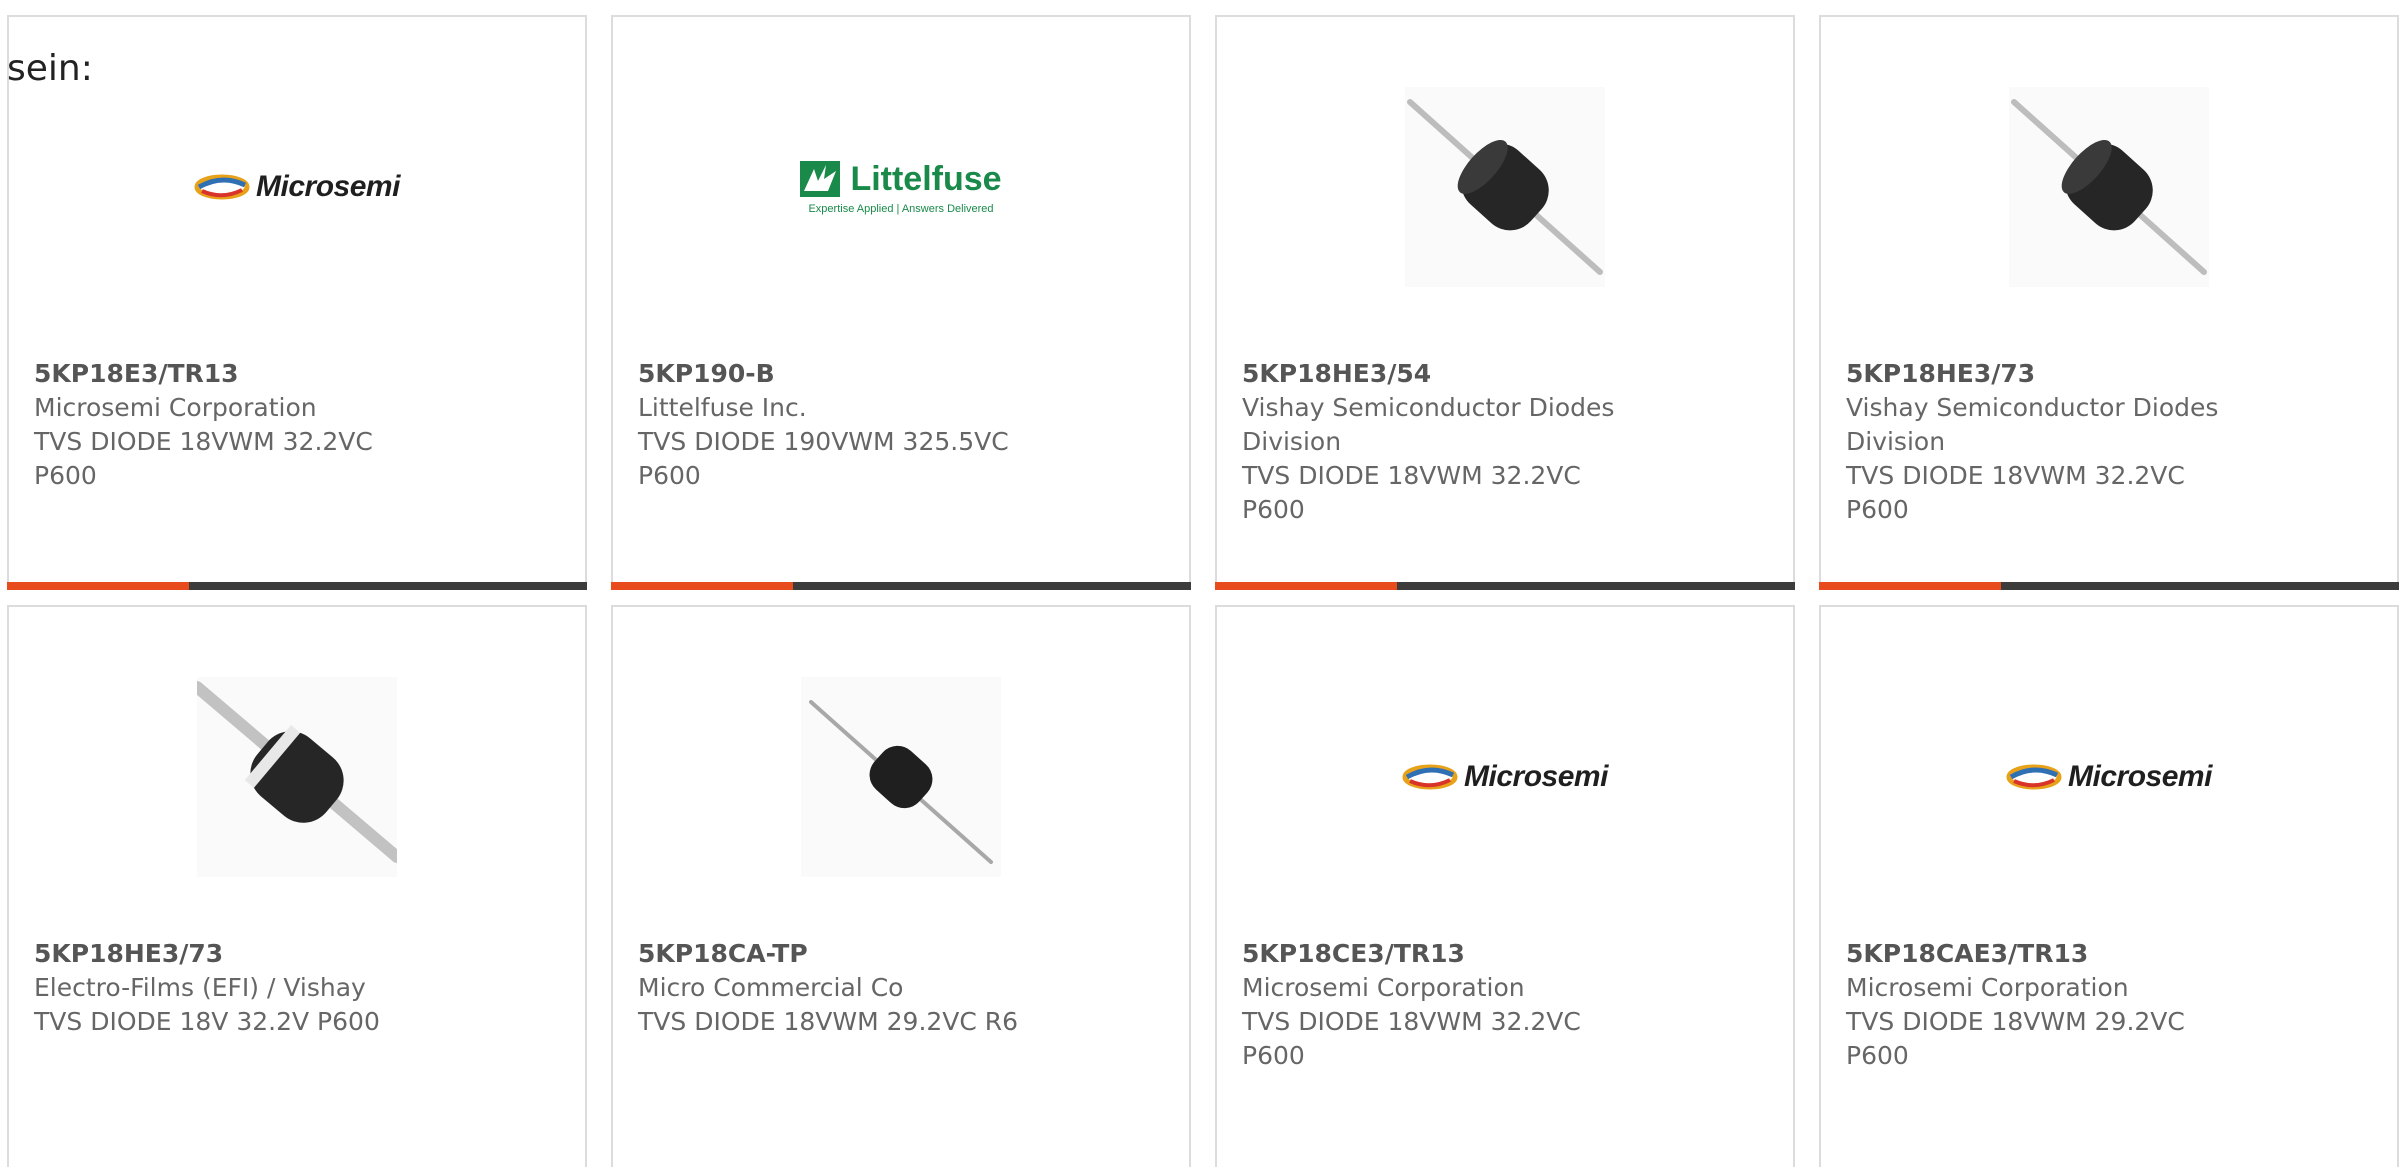  Describe the element at coordinates (2015, 1038) in the screenshot. I see `description: TVS DIODE 18VWM 29.2VC P600` at that location.